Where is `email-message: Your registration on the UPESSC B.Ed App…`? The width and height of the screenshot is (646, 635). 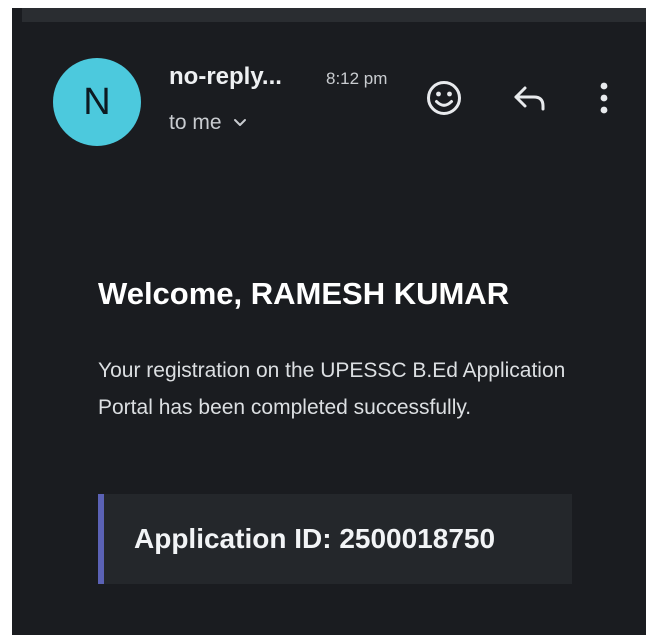
email-message: Your registration on the UPESSC B.Ed App… is located at coordinates (332, 389).